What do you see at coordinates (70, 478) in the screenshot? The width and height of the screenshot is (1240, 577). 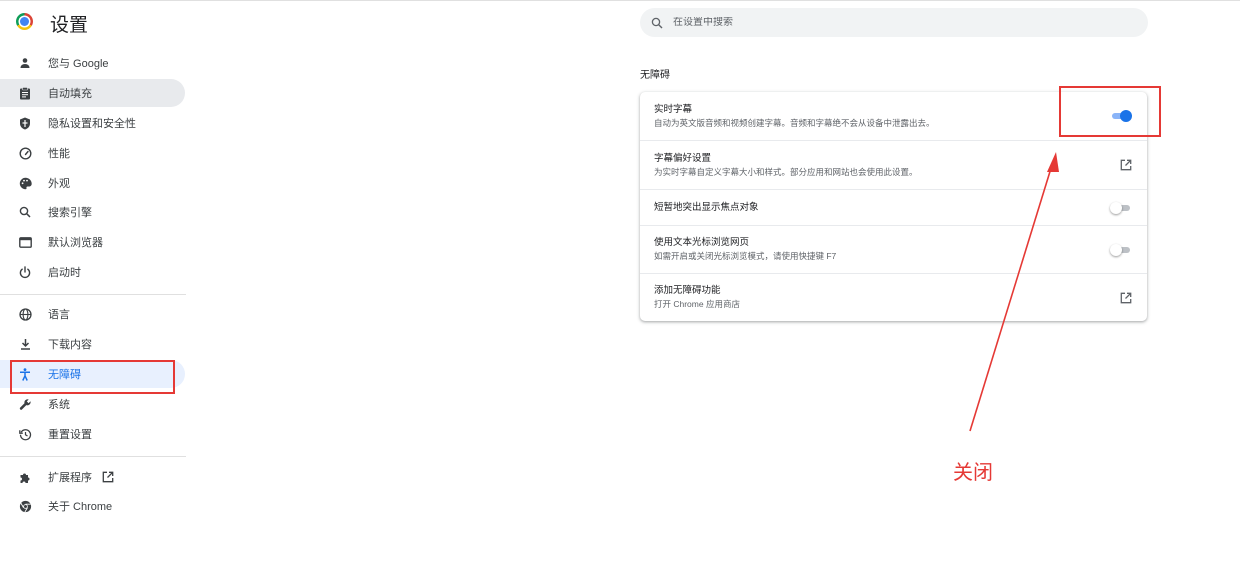 I see `sidebar-item-label: 扩展程序` at bounding box center [70, 478].